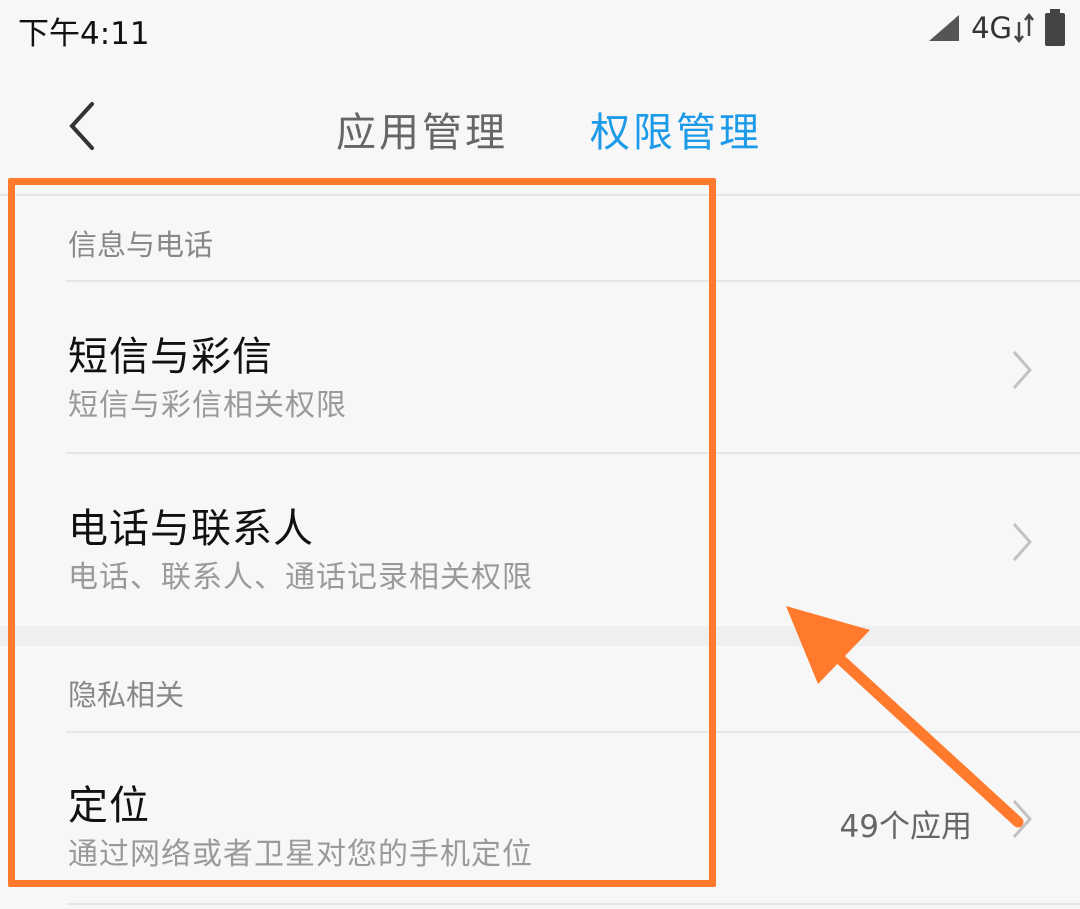 The image size is (1080, 909). I want to click on divider, so click(573, 904).